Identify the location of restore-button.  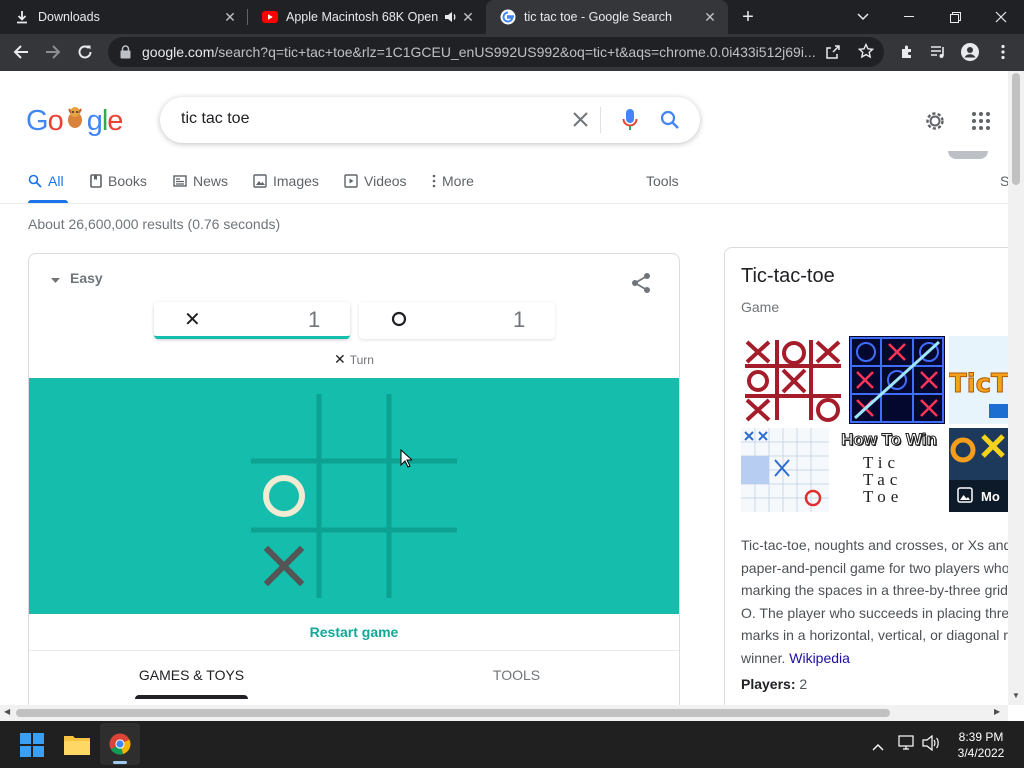
(955, 17).